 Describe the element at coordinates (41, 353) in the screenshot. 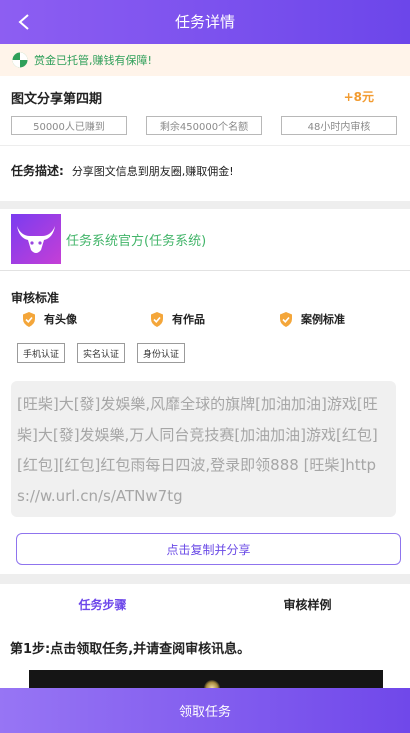

I see `cert-phone: 手机认证` at that location.